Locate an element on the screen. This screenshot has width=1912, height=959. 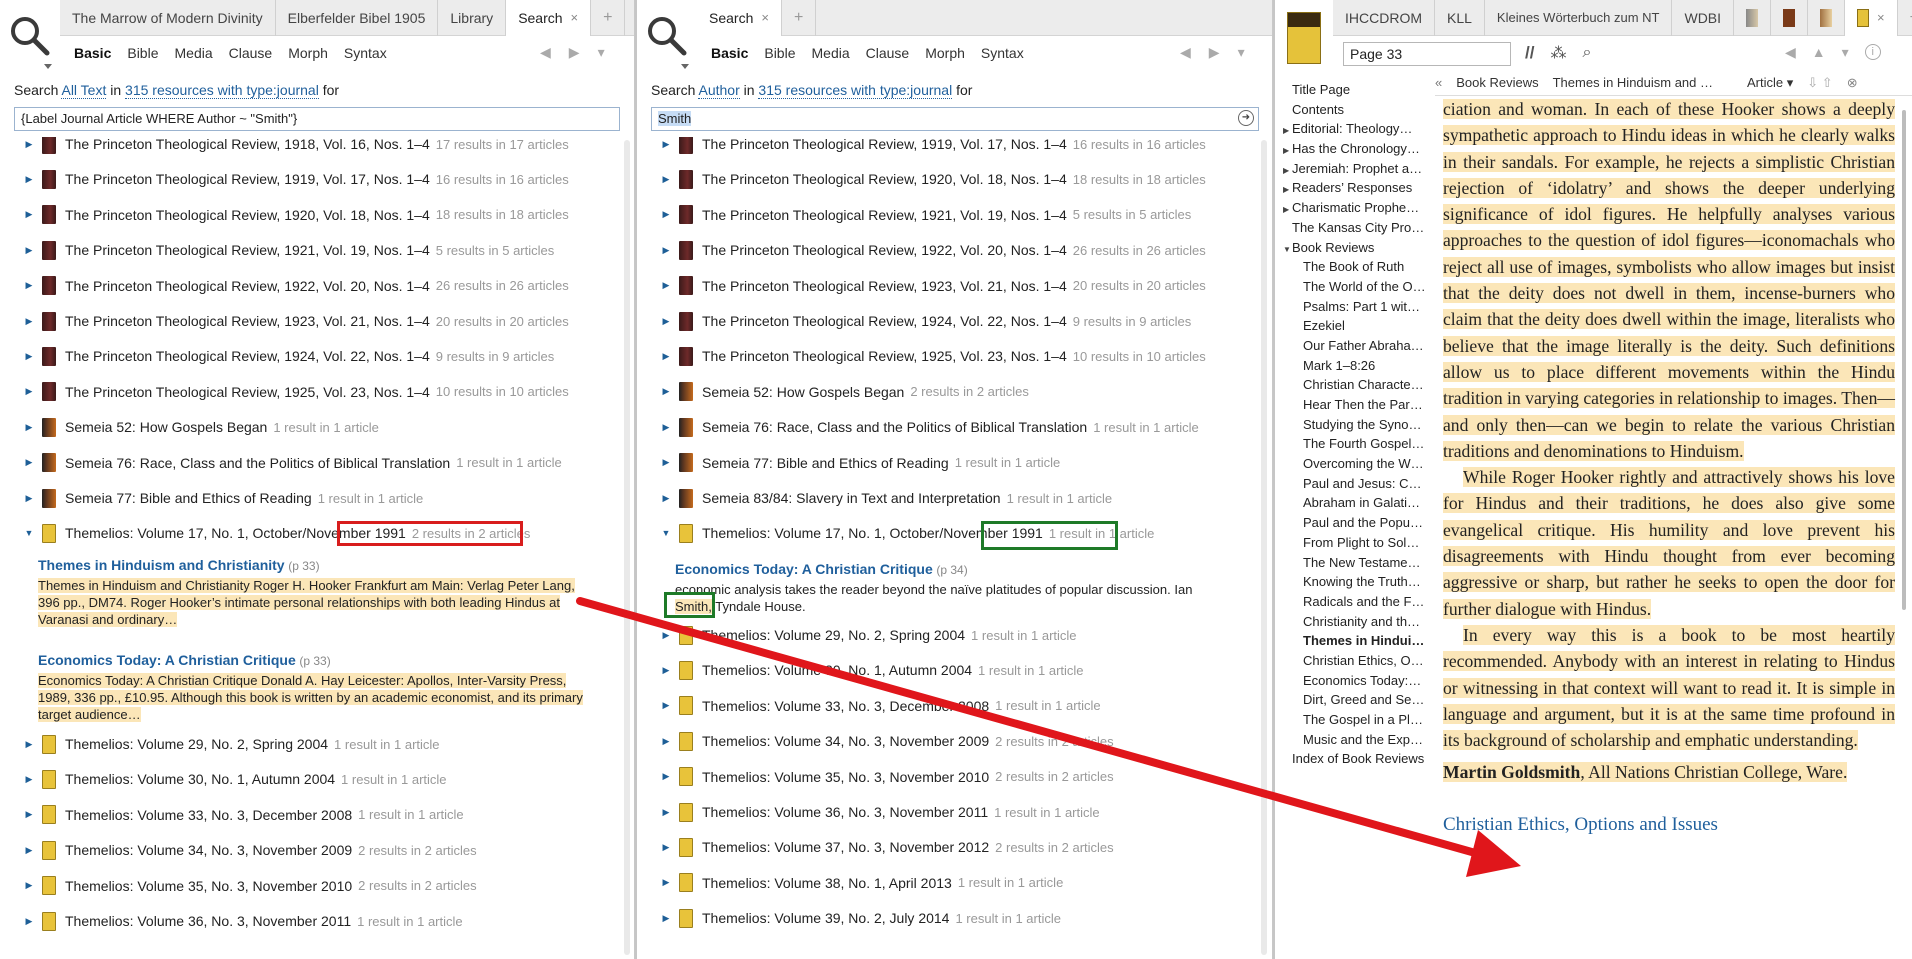
scope-selector: Author is located at coordinates (719, 90).